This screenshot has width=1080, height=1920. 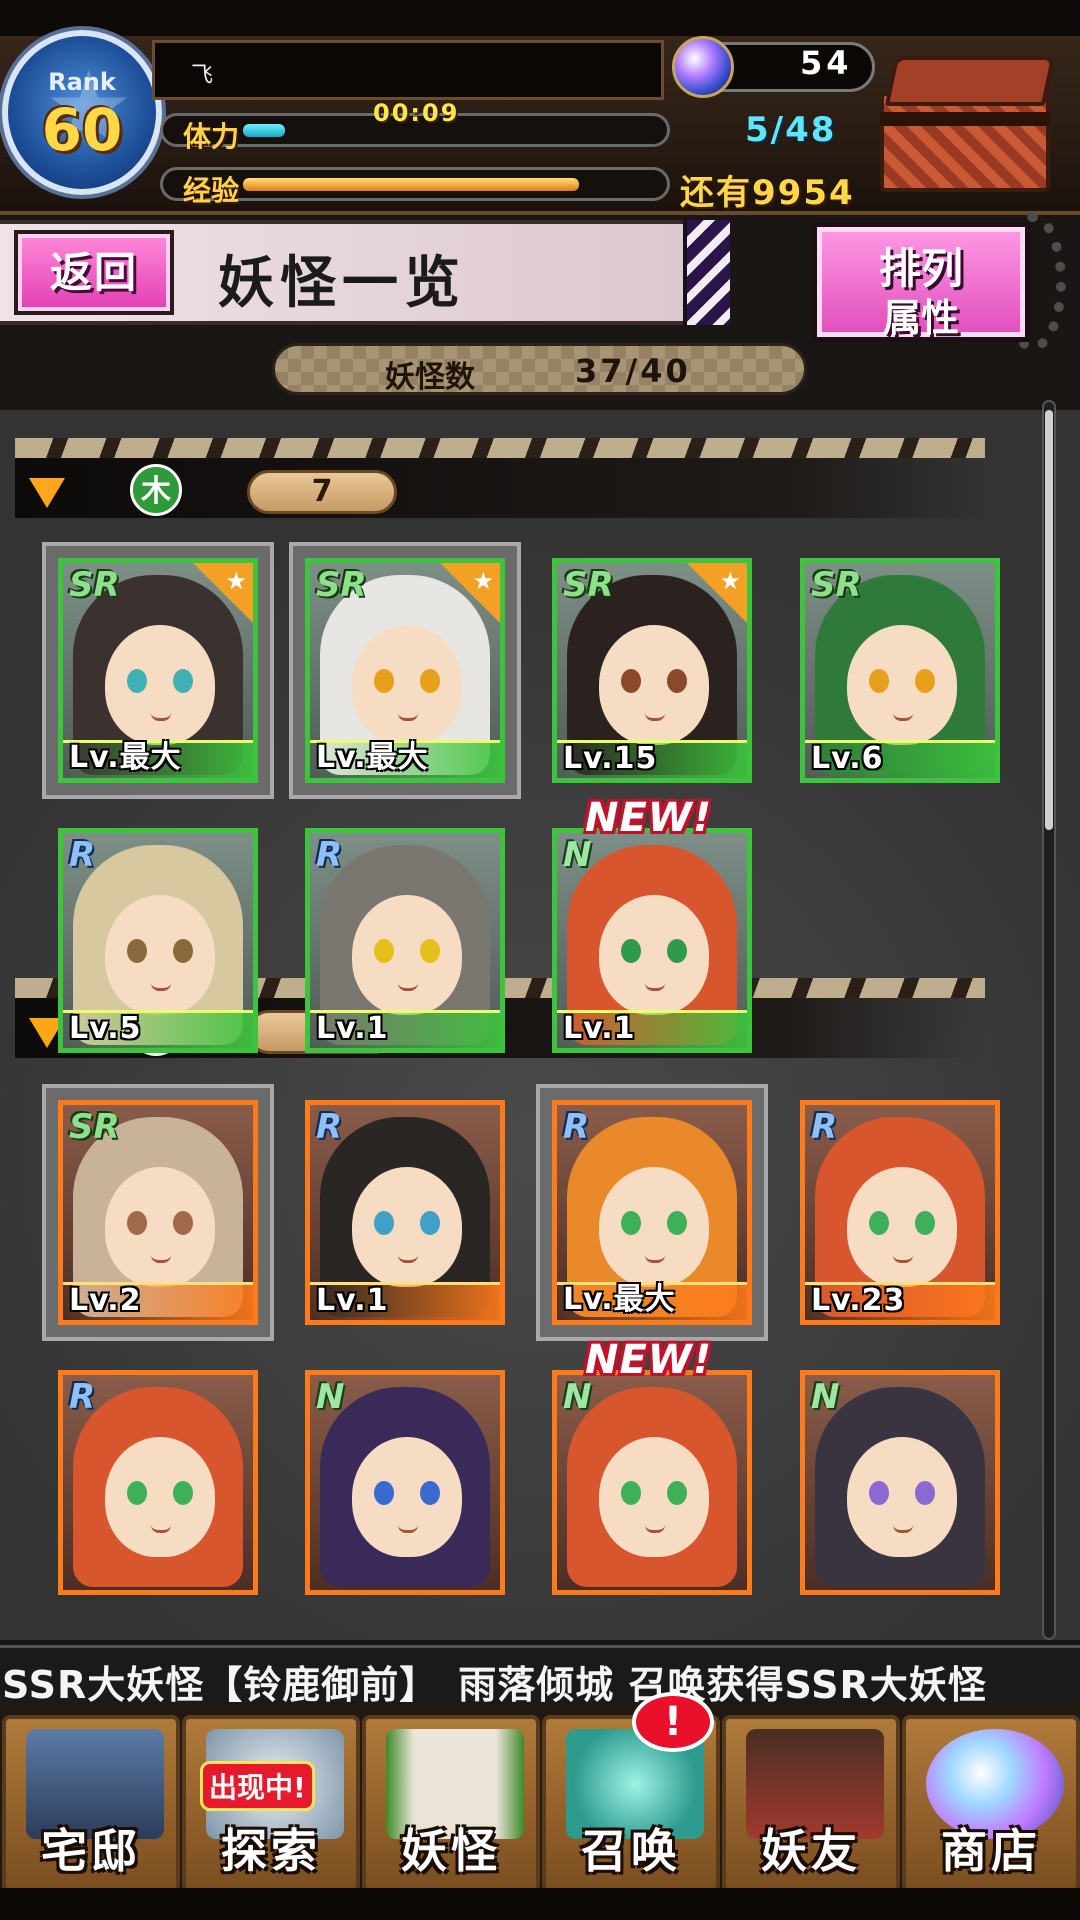 I want to click on monster-card: R, so click(x=158, y=1482).